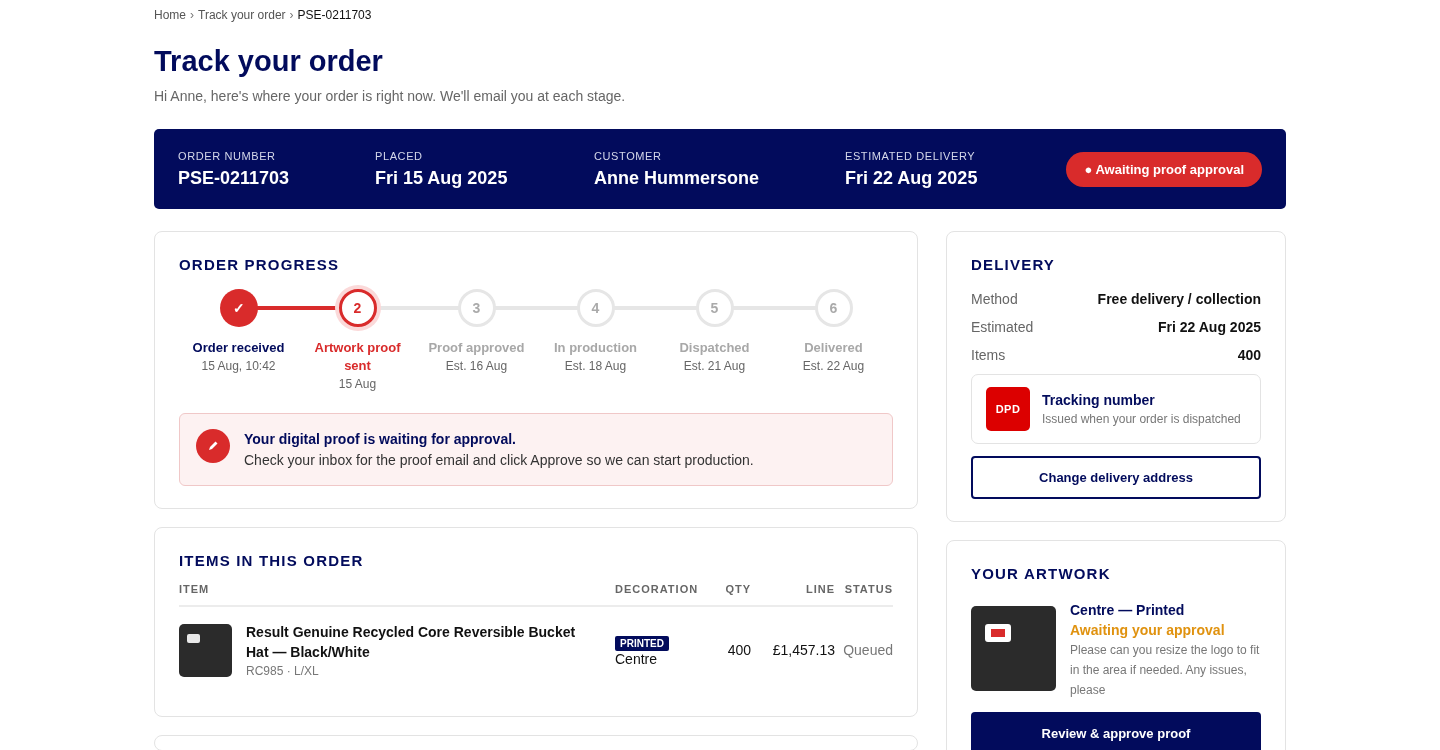 The height and width of the screenshot is (750, 1440). I want to click on artwork-title: Centre — Printed, so click(1128, 610).